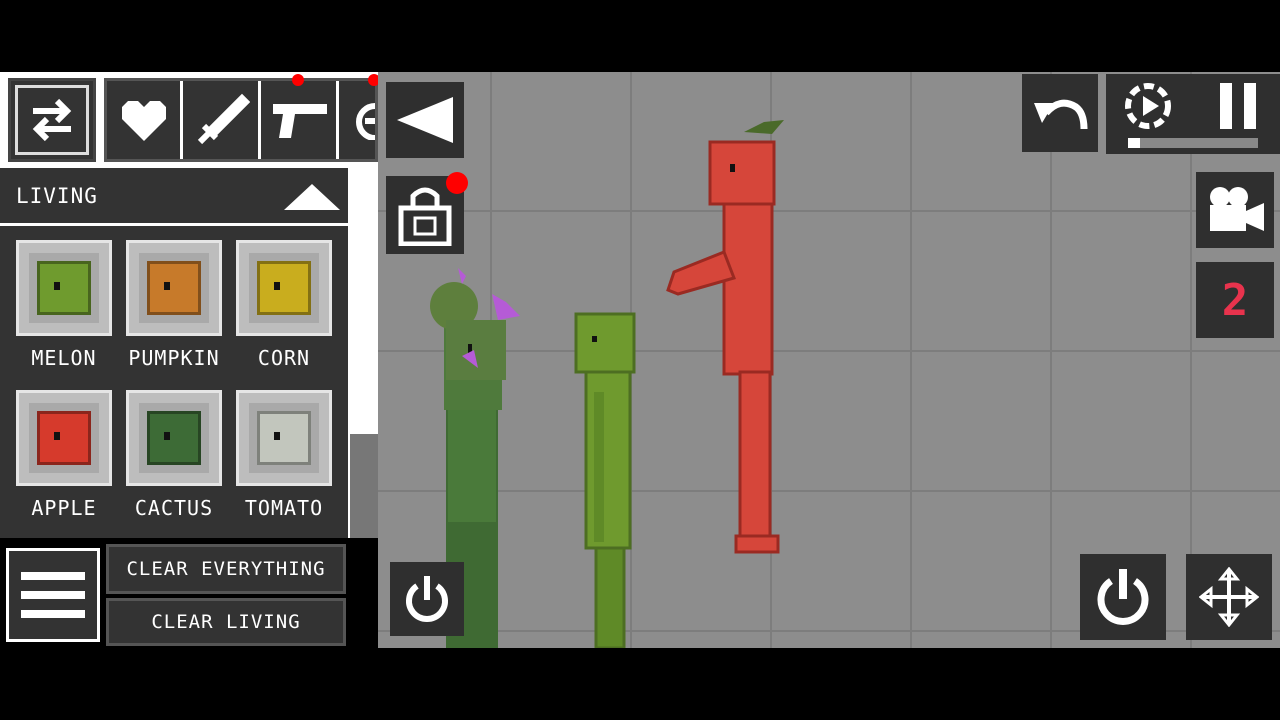  I want to click on item-label: PUMPKIN, so click(174, 358).